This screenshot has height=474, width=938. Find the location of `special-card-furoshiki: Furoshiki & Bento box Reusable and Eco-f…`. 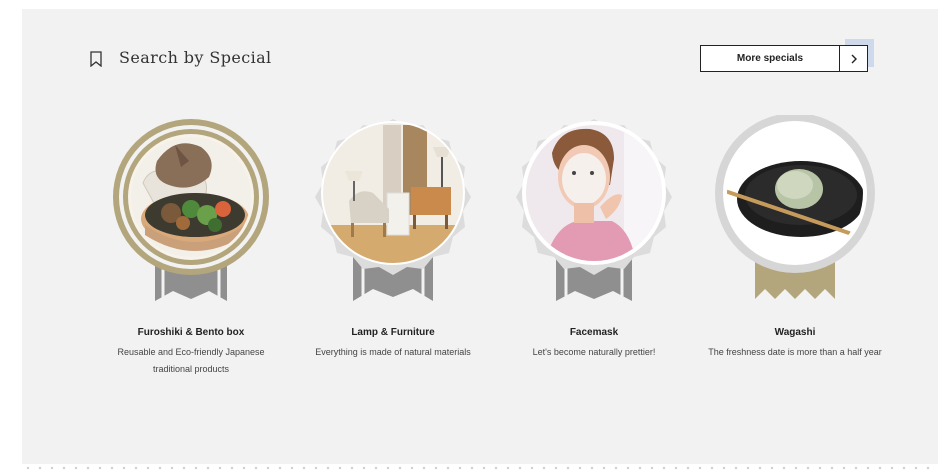

special-card-furoshiki: Furoshiki & Bento box Reusable and Eco-f… is located at coordinates (191, 250).